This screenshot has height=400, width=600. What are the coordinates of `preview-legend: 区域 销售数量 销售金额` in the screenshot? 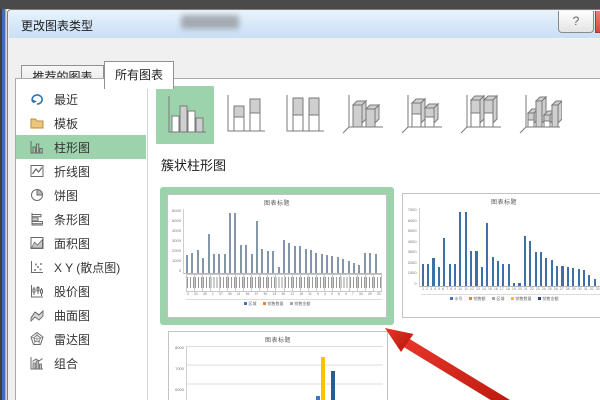 It's located at (277, 303).